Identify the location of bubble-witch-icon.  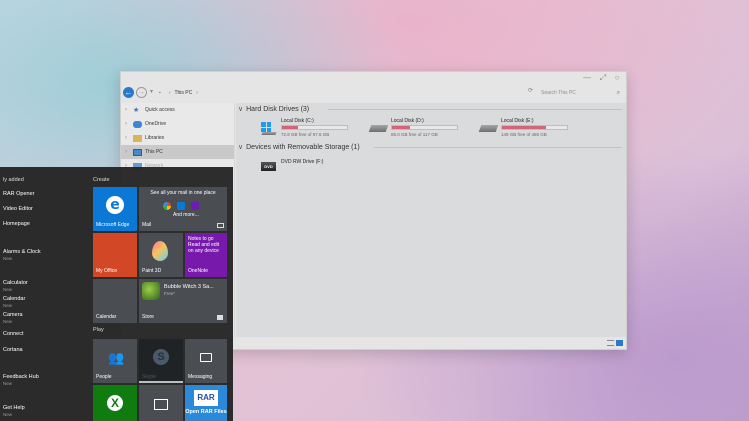
(151, 291).